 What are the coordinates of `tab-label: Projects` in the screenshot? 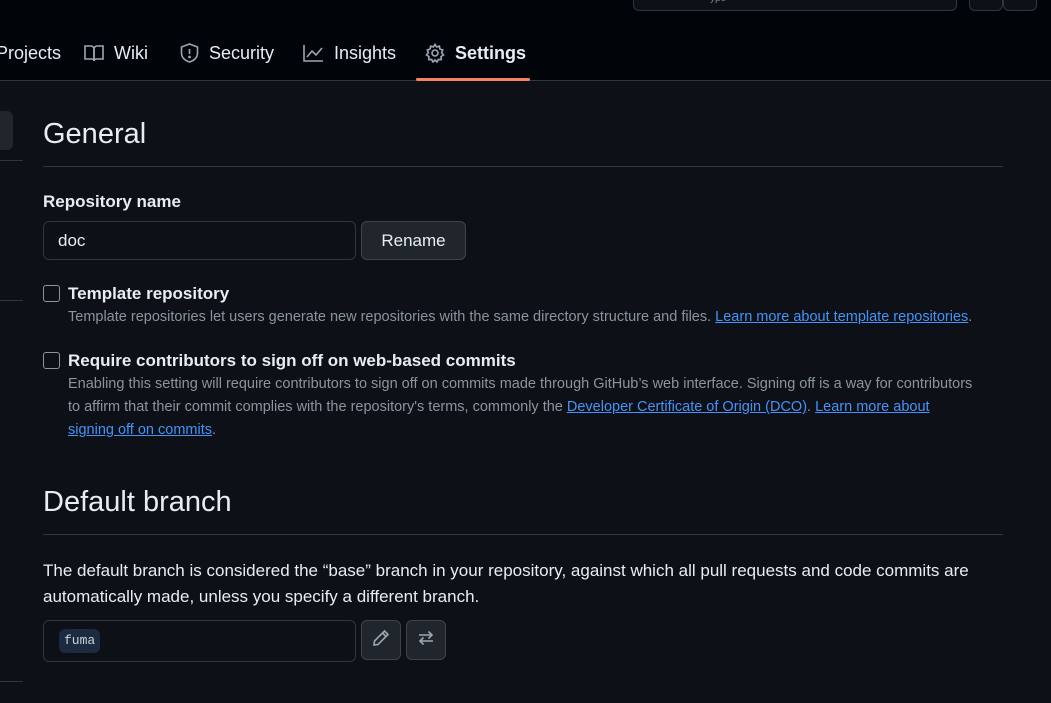 It's located at (31, 52).